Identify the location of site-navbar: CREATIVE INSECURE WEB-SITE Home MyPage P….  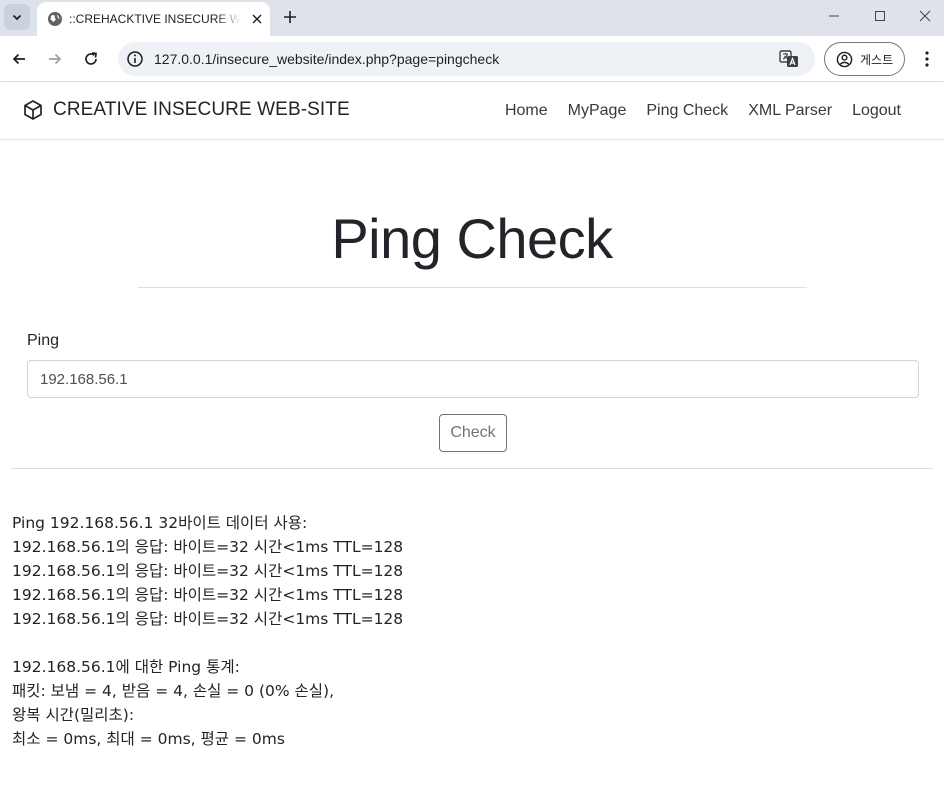
(472, 111).